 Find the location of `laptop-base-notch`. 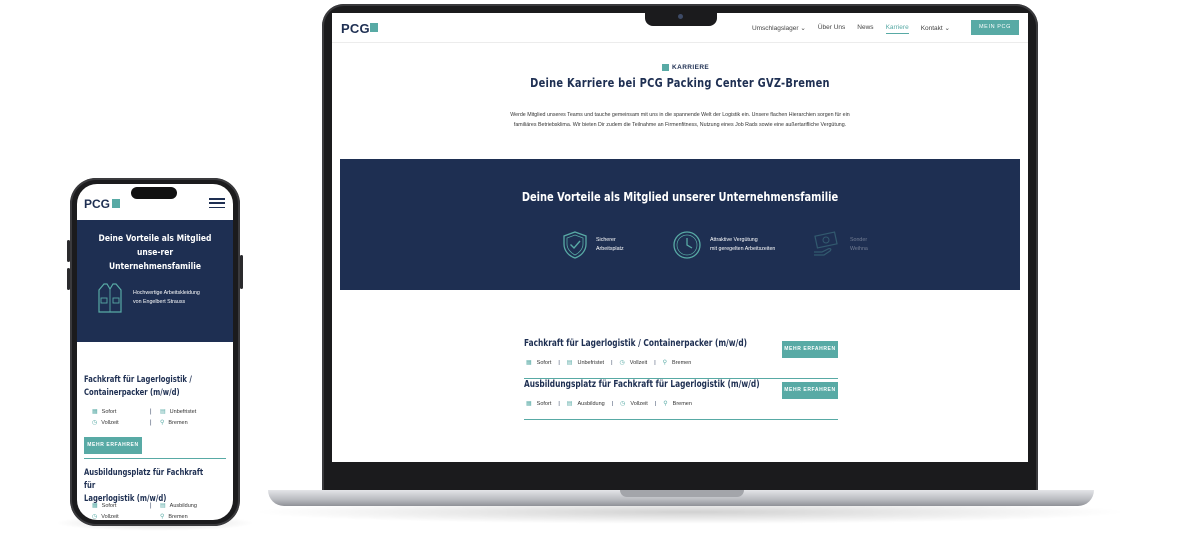

laptop-base-notch is located at coordinates (682, 493).